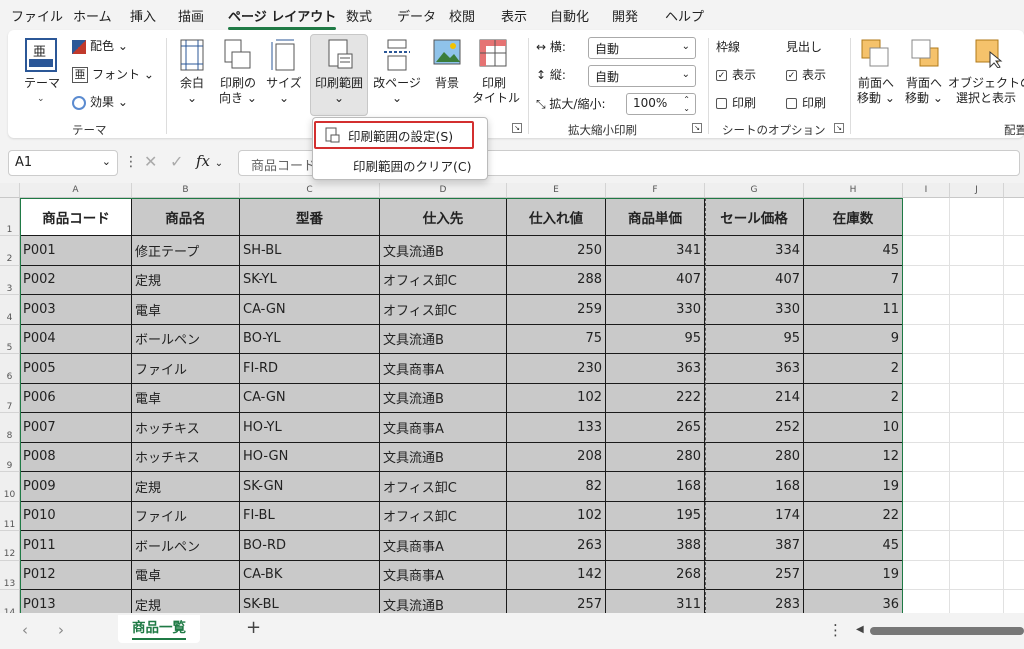  What do you see at coordinates (684, 15) in the screenshot?
I see `tab-11: ヘルプ` at bounding box center [684, 15].